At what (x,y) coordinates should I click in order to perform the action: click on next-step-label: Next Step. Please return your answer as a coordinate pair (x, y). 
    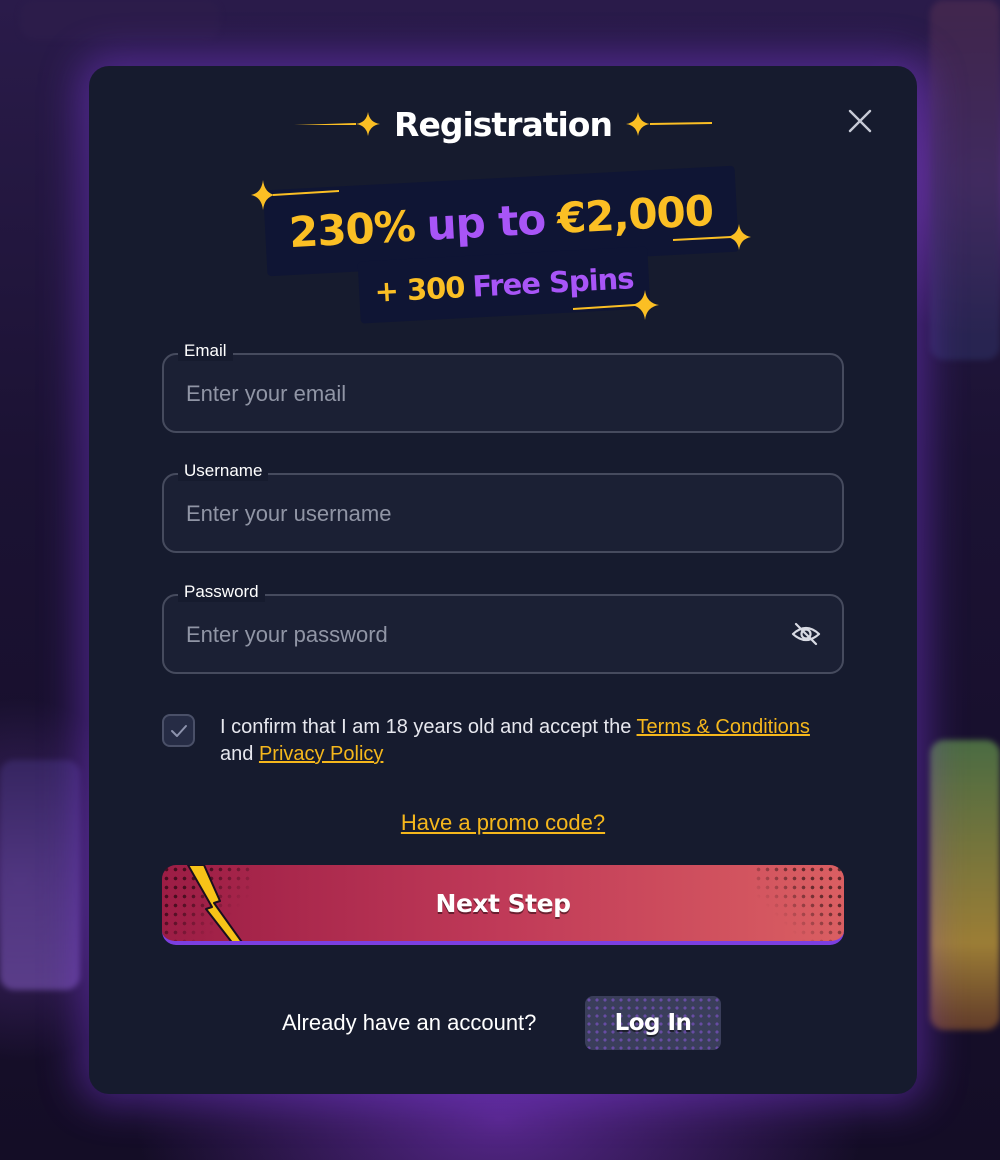
    Looking at the image, I should click on (503, 903).